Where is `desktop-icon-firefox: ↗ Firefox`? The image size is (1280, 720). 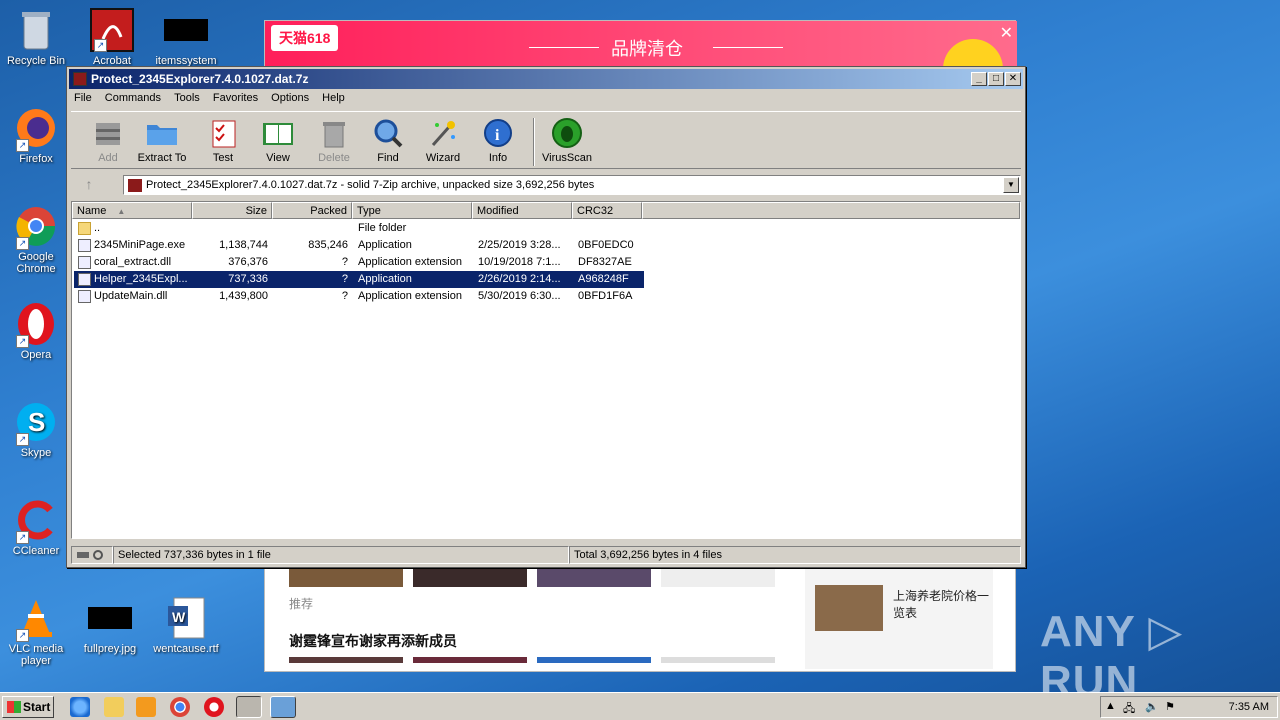
desktop-icon-firefox: ↗ Firefox is located at coordinates (36, 135).